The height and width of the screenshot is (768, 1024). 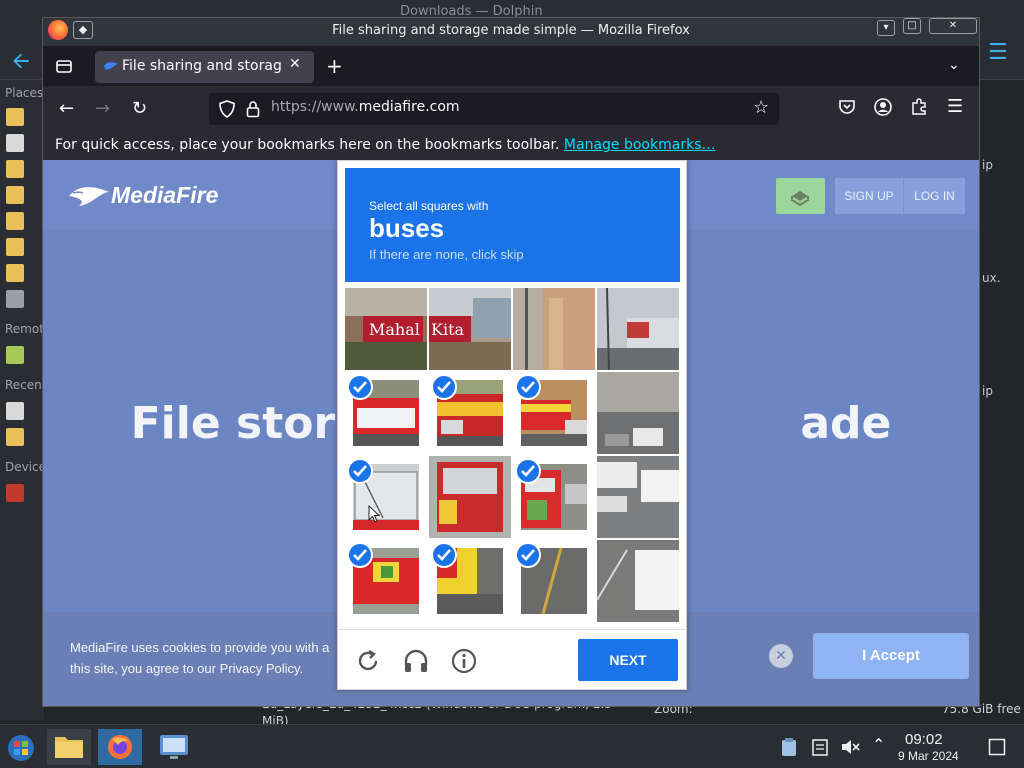 I want to click on pocket-icon, so click(x=847, y=107).